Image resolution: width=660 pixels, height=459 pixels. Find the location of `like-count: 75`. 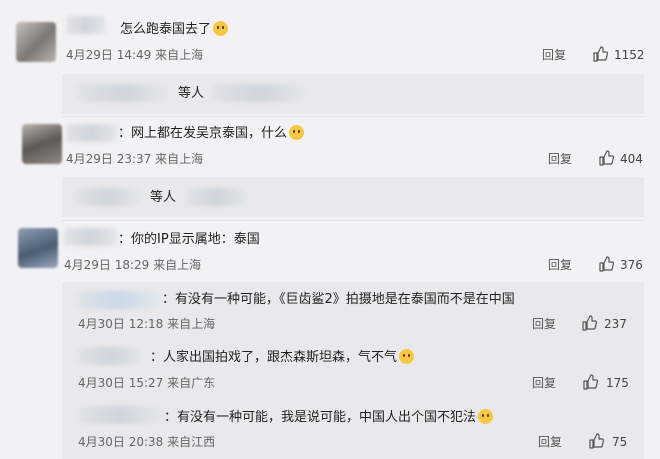

like-count: 75 is located at coordinates (620, 442).